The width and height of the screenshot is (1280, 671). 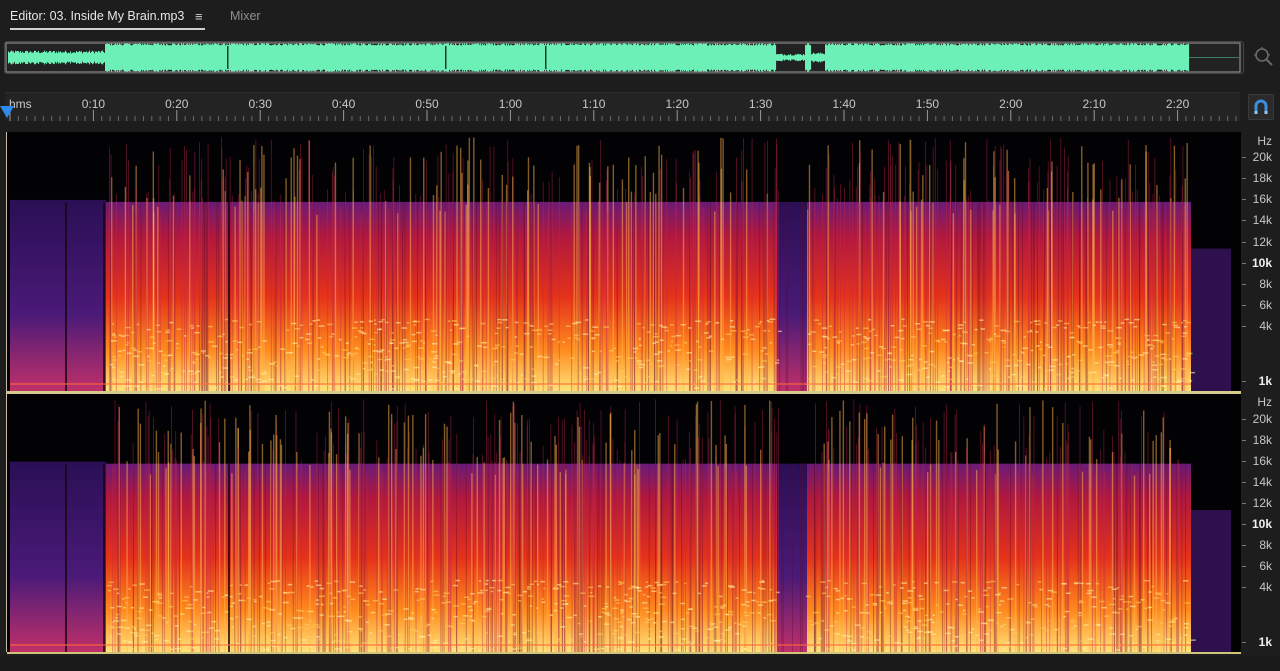 What do you see at coordinates (624, 653) in the screenshot?
I see `channel-baseline` at bounding box center [624, 653].